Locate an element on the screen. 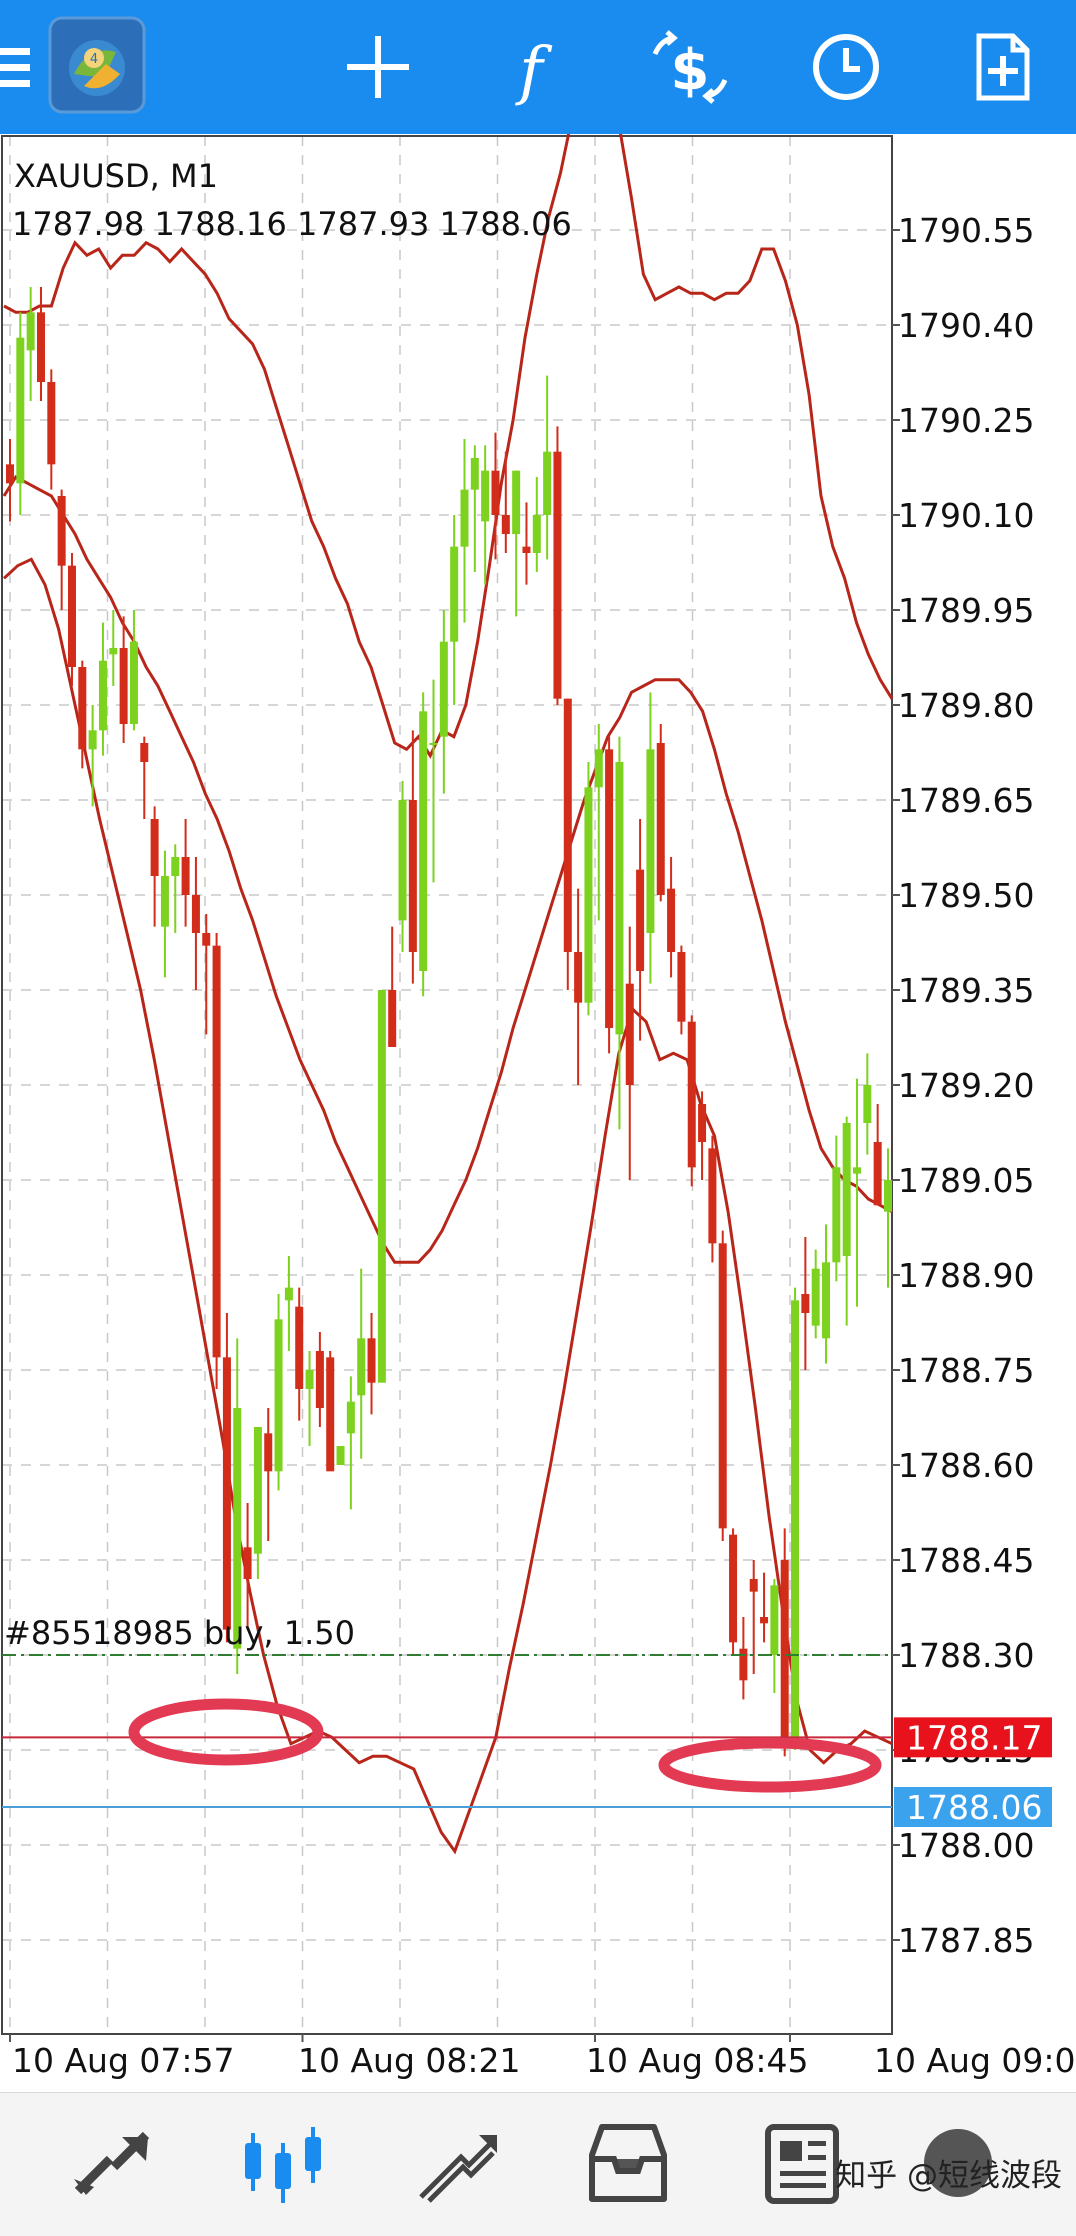 Image resolution: width=1076 pixels, height=2236 pixels. y-tick-label: 1790.55 is located at coordinates (966, 230).